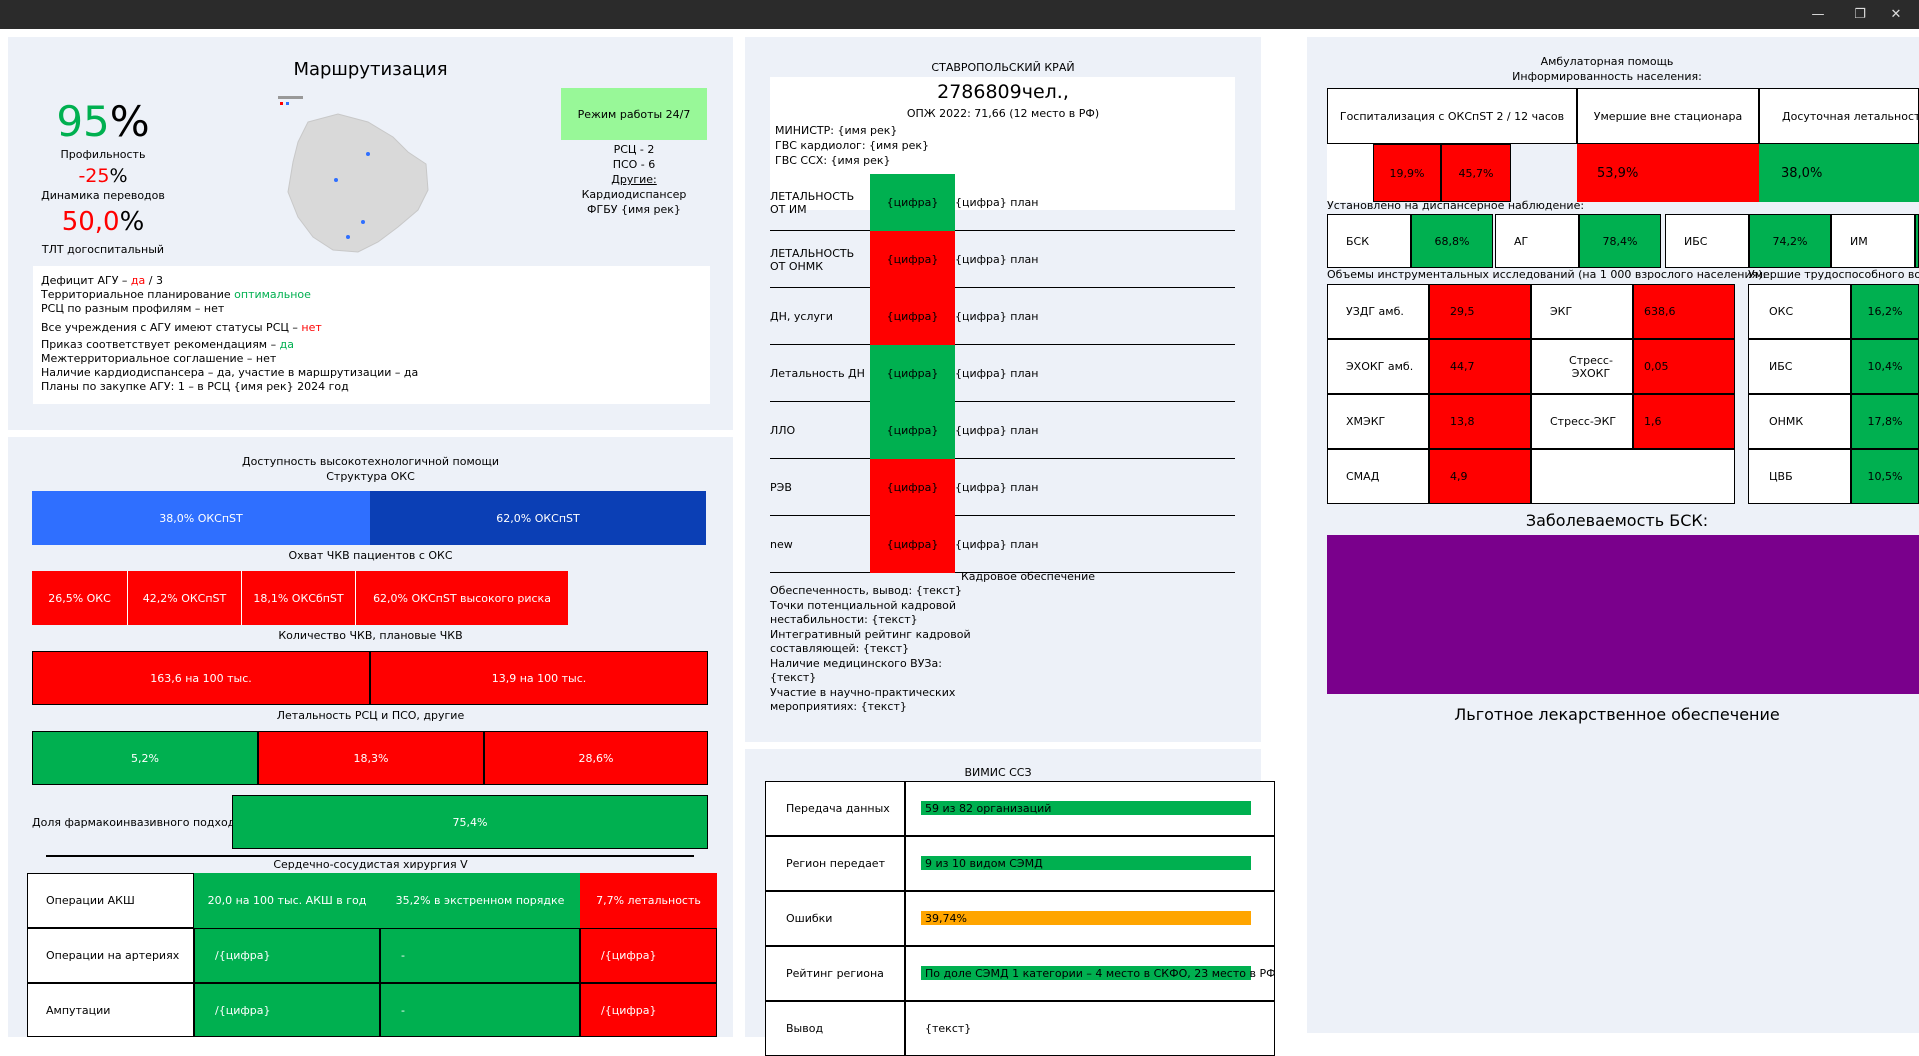 The width and height of the screenshot is (1919, 1056). What do you see at coordinates (185, 598) in the screenshot?
I see `chkv-cell-2: 42,2% ОКСпST` at bounding box center [185, 598].